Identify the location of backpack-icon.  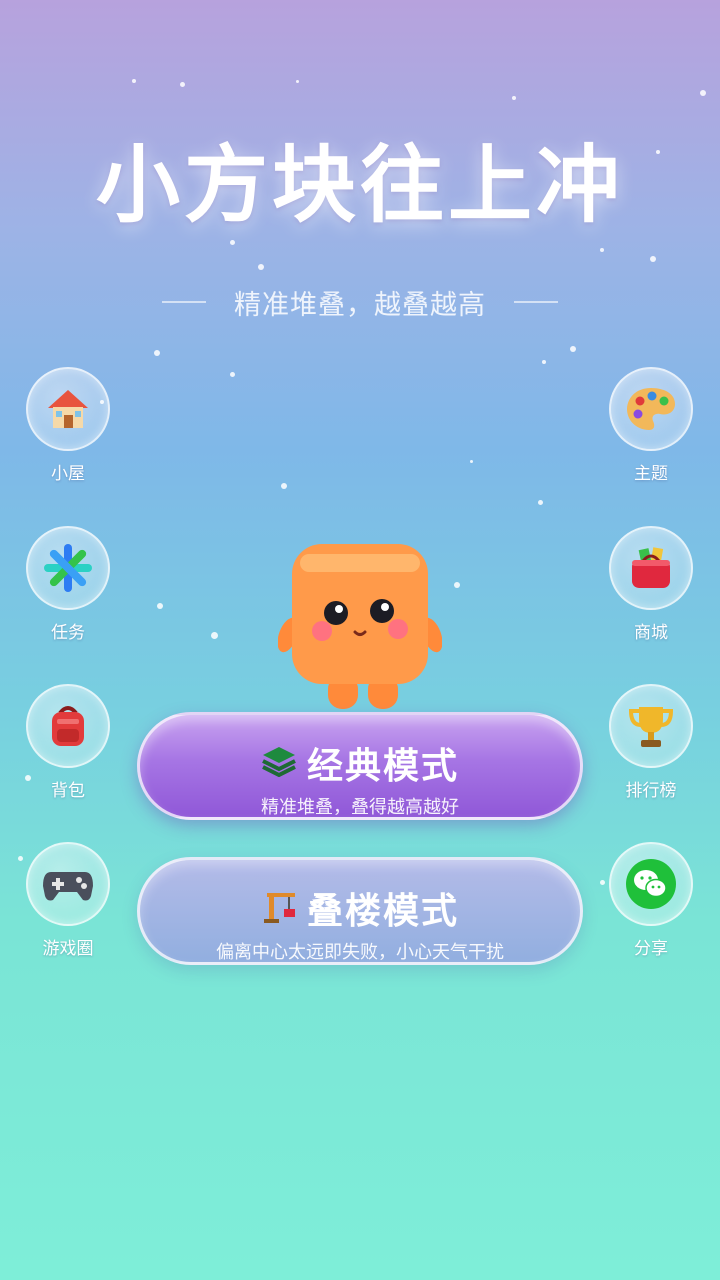
(68, 726).